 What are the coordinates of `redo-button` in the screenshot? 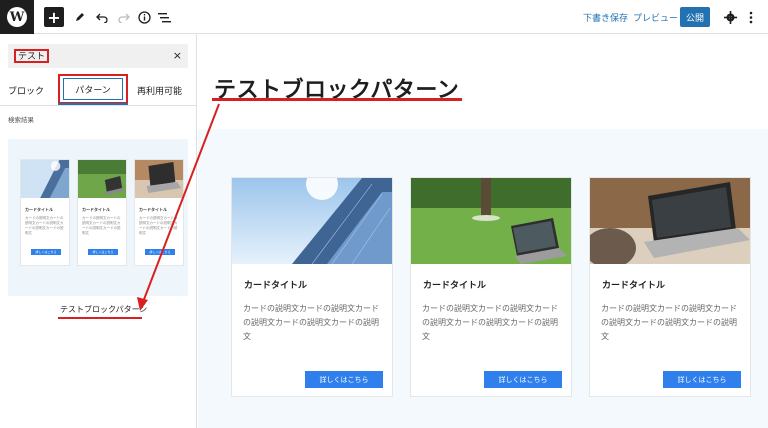 It's located at (124, 17).